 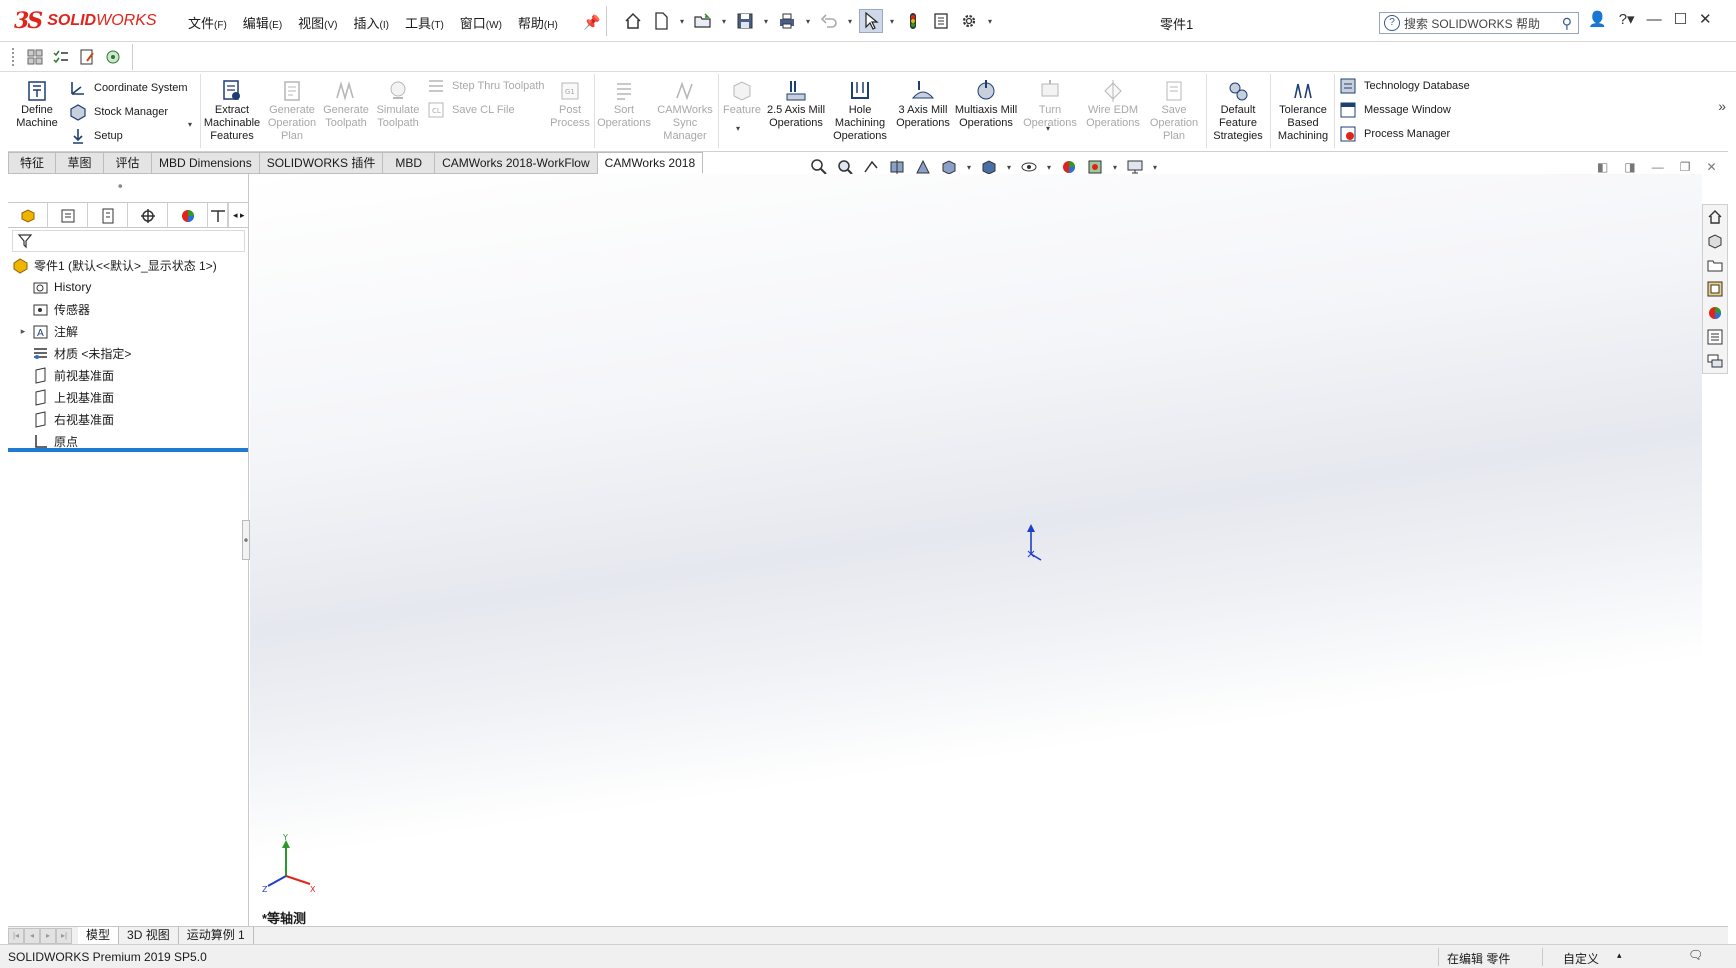 What do you see at coordinates (1627, 19) in the screenshot?
I see `help-menu-icon: ?▾` at bounding box center [1627, 19].